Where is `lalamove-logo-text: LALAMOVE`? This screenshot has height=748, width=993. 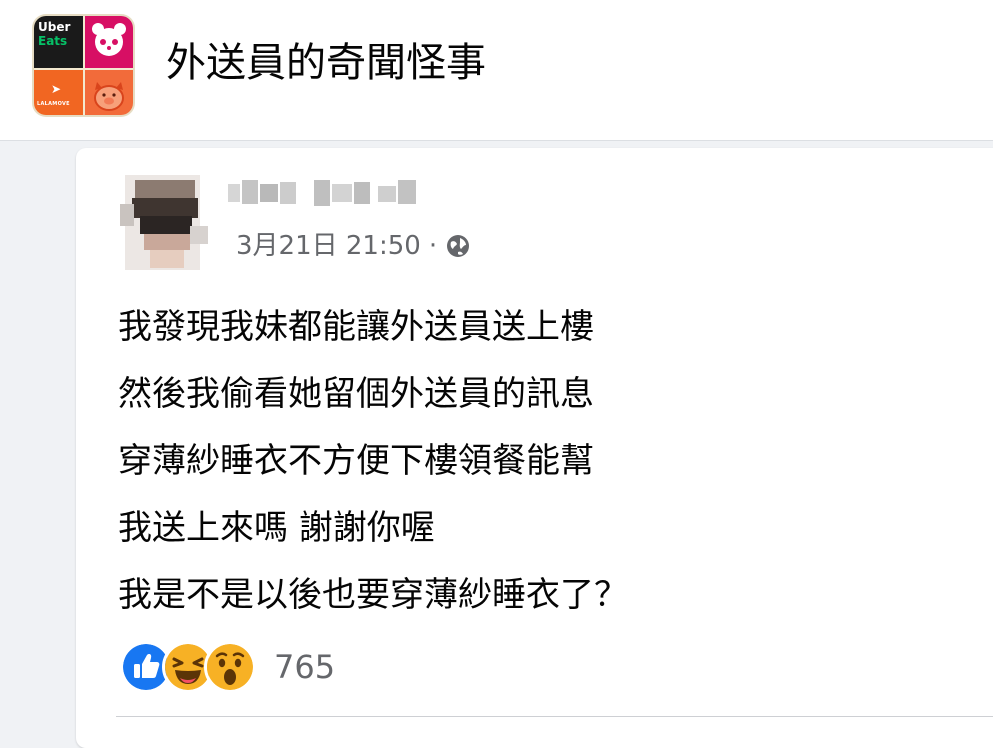
lalamove-logo-text: LALAMOVE is located at coordinates (53, 104).